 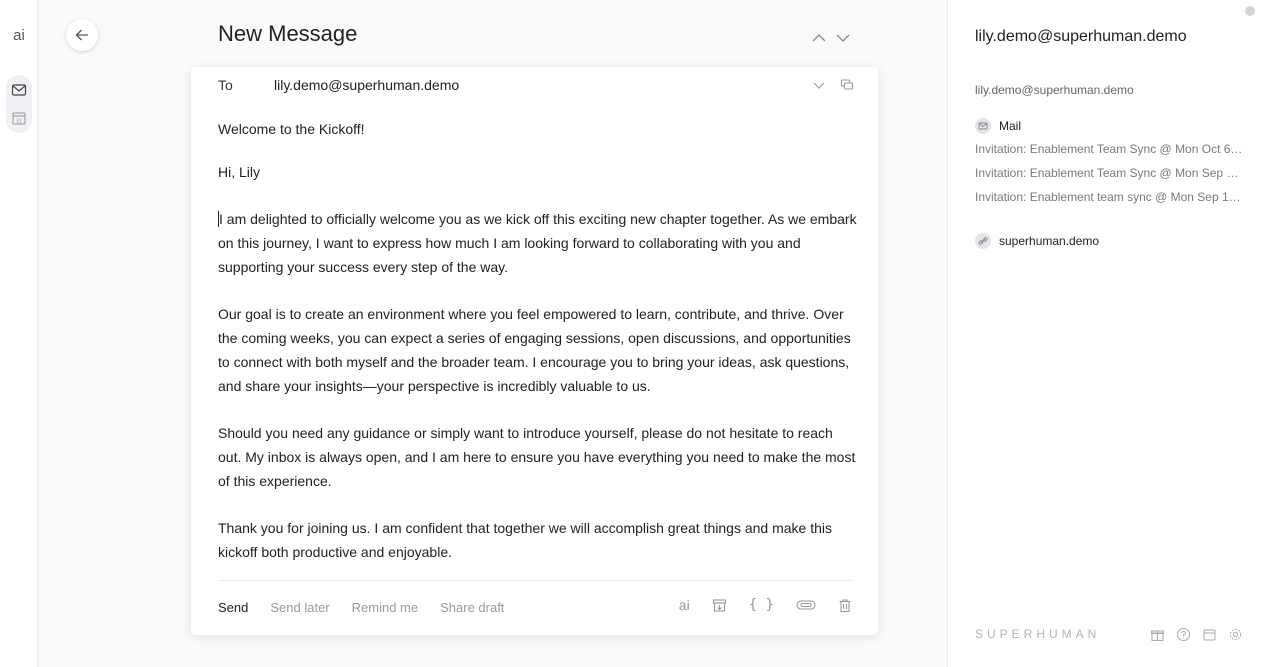 I want to click on compose-actions: Send Send later Remind me Share draft, so click(x=361, y=607).